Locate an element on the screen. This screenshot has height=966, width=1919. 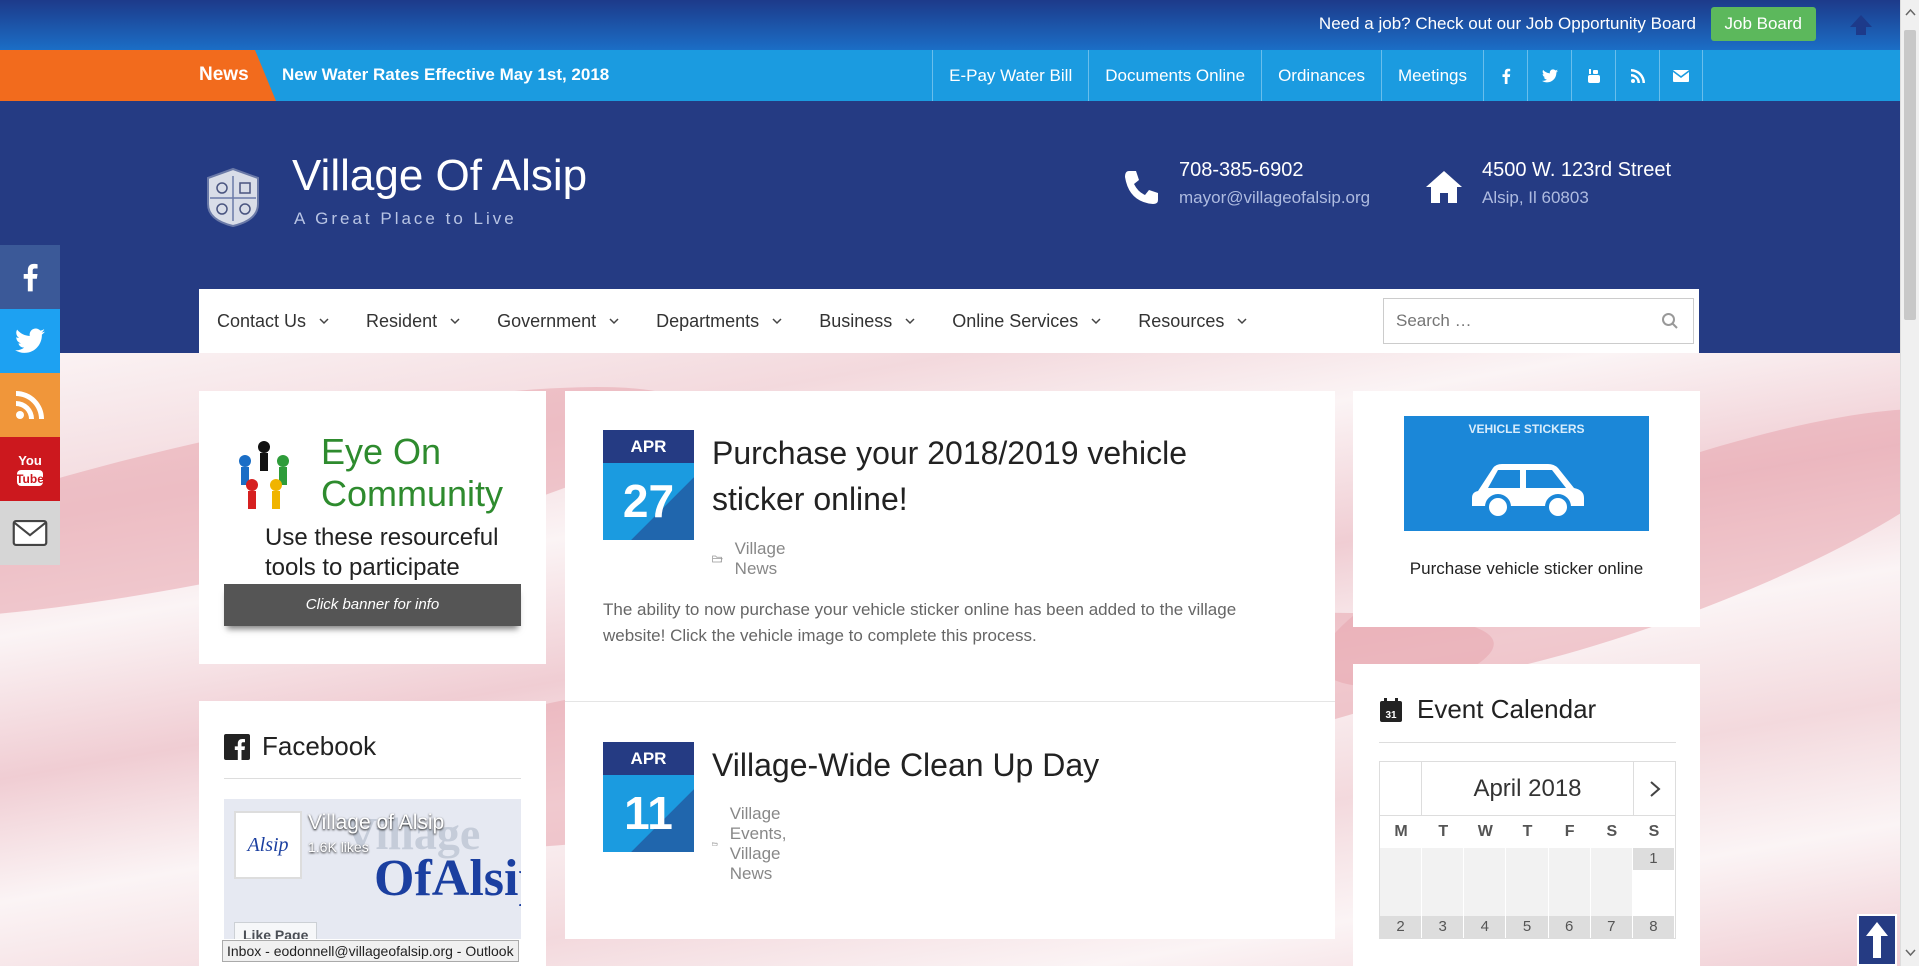
calendar-week-row: 1 is located at coordinates (1527, 882).